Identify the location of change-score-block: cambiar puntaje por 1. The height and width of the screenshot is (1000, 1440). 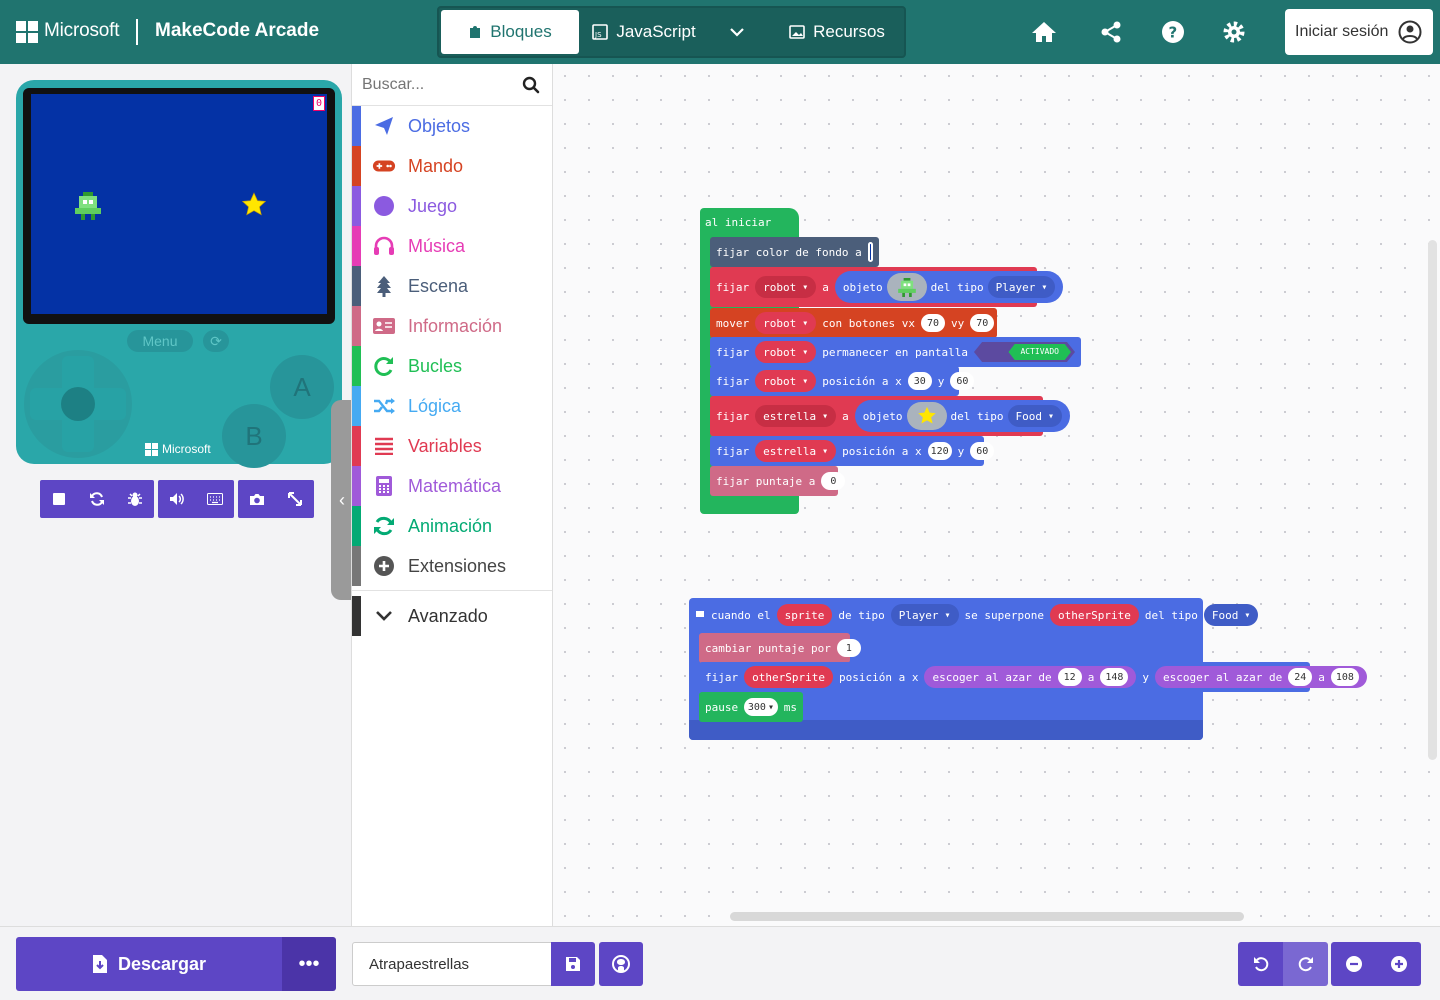
(780, 648).